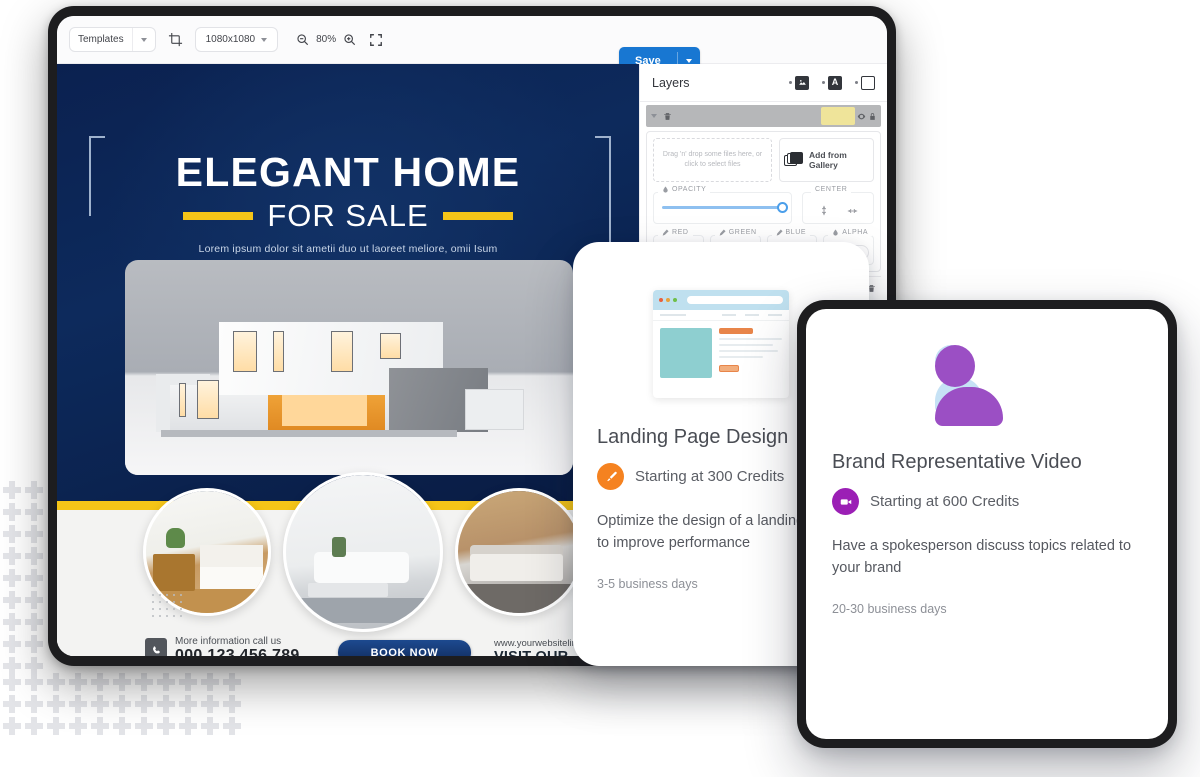 The width and height of the screenshot is (1200, 777). I want to click on add-text-layer-button: A, so click(832, 82).